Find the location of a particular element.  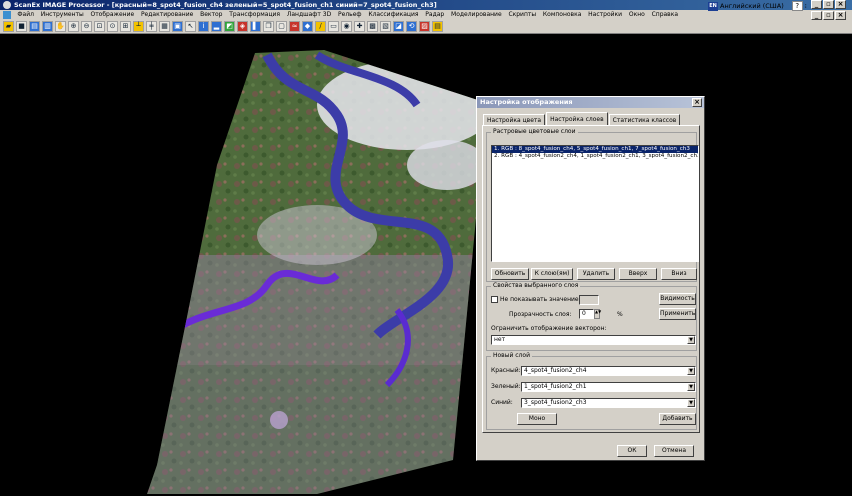

hide-value-field is located at coordinates (589, 300).